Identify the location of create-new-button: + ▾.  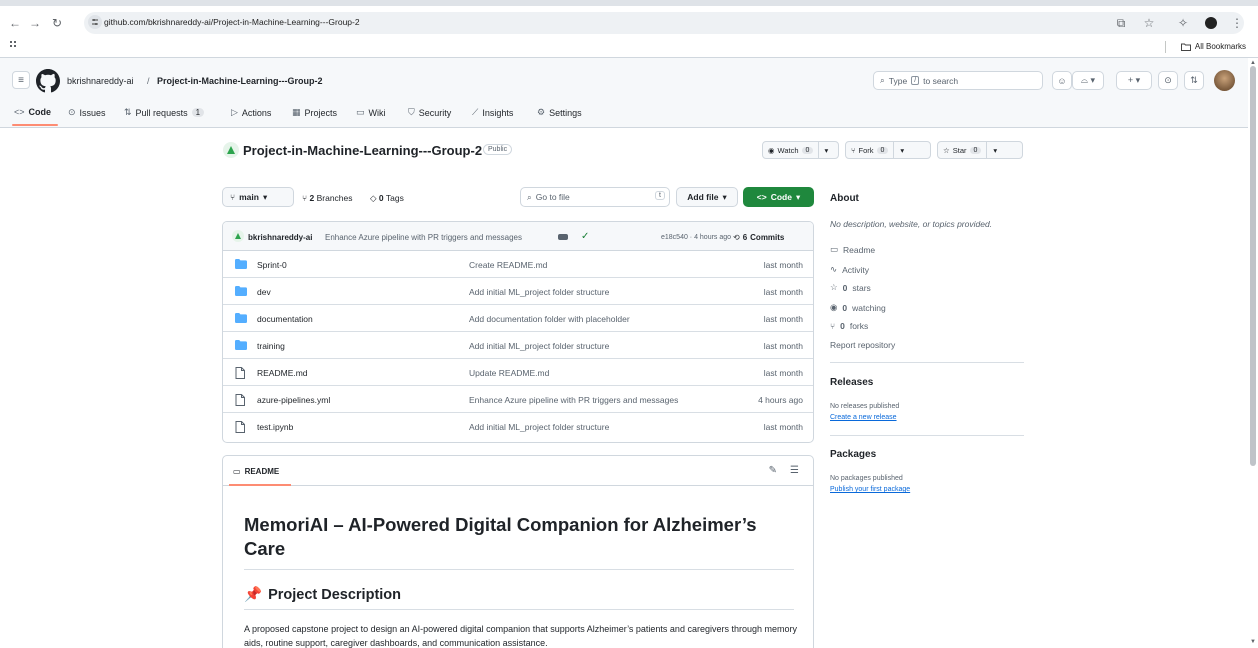
(1134, 80).